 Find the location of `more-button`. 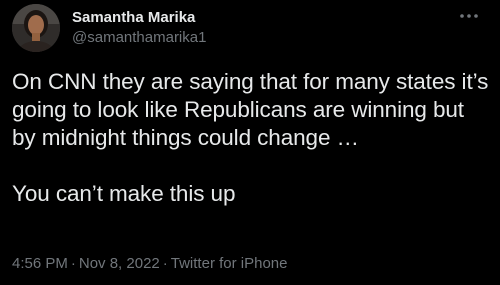

more-button is located at coordinates (469, 16).